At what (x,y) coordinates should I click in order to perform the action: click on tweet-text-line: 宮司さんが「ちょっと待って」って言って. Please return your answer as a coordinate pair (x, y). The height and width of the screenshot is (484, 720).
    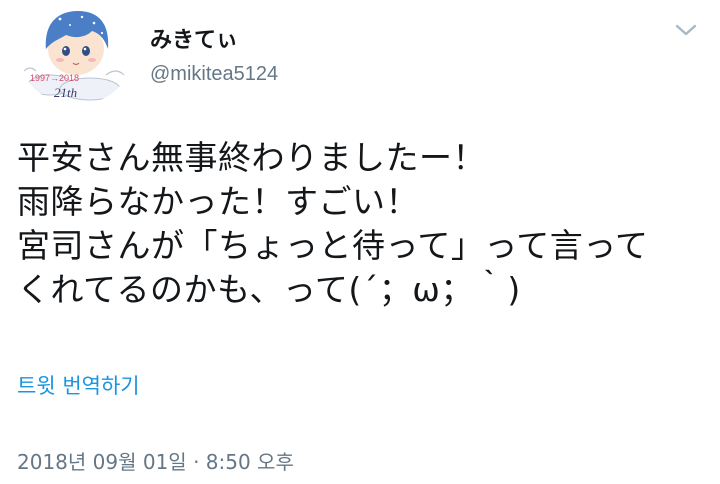
    Looking at the image, I should click on (333, 245).